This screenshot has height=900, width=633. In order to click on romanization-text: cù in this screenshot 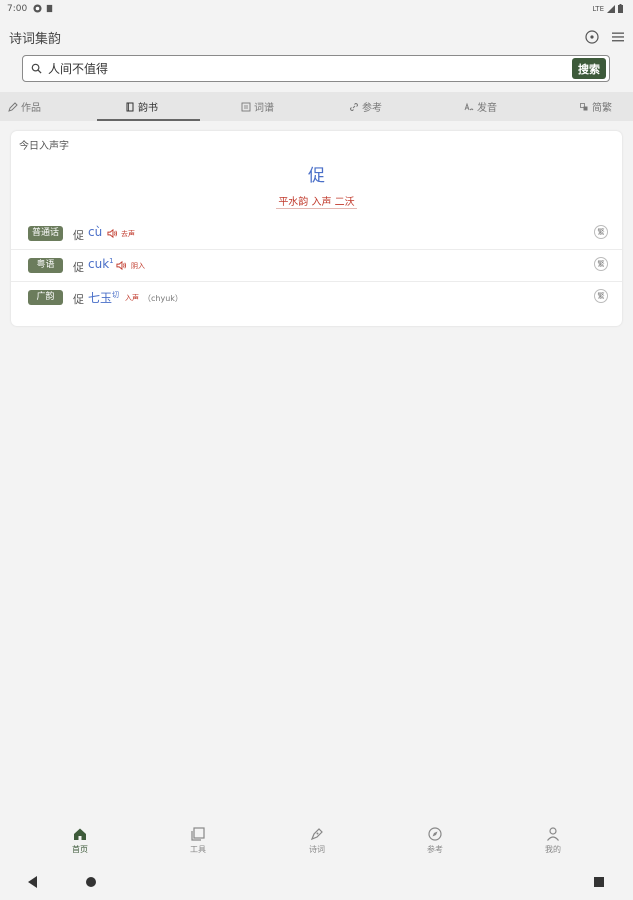, I will do `click(95, 232)`.